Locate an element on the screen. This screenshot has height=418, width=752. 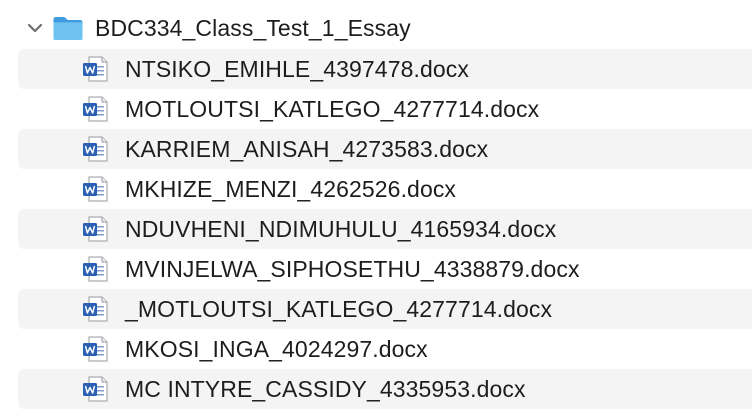
file-row: NDUVHENI_NDIMUHULU_4165934.docx is located at coordinates (376, 229).